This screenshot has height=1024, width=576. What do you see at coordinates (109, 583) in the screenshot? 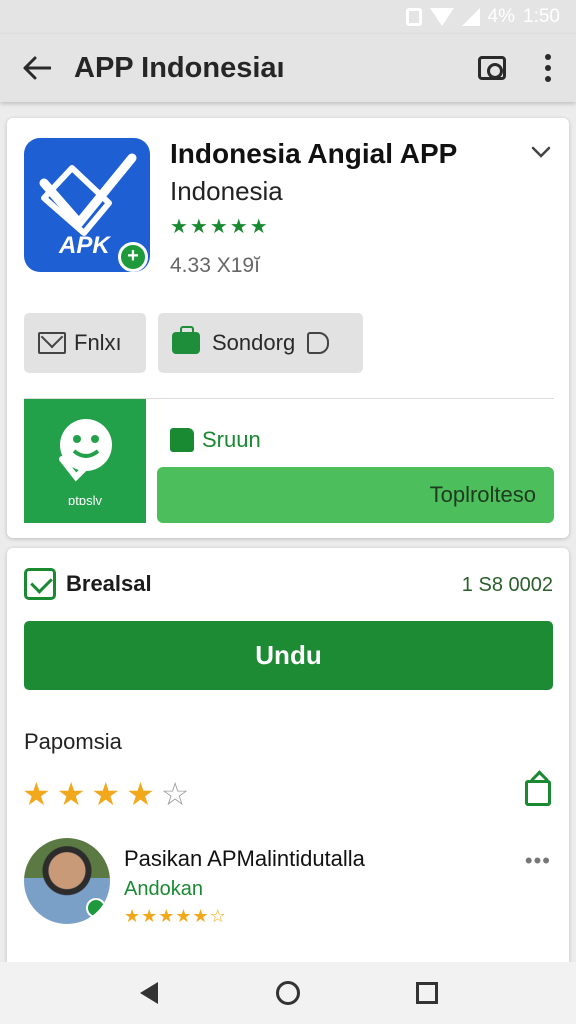
I see `section-header-label: Brealsal` at bounding box center [109, 583].